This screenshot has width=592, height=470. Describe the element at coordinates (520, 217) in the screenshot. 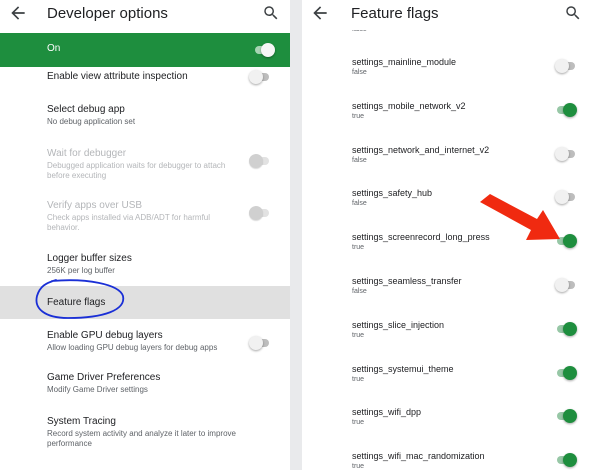

I see `red-arrow-annotation` at that location.